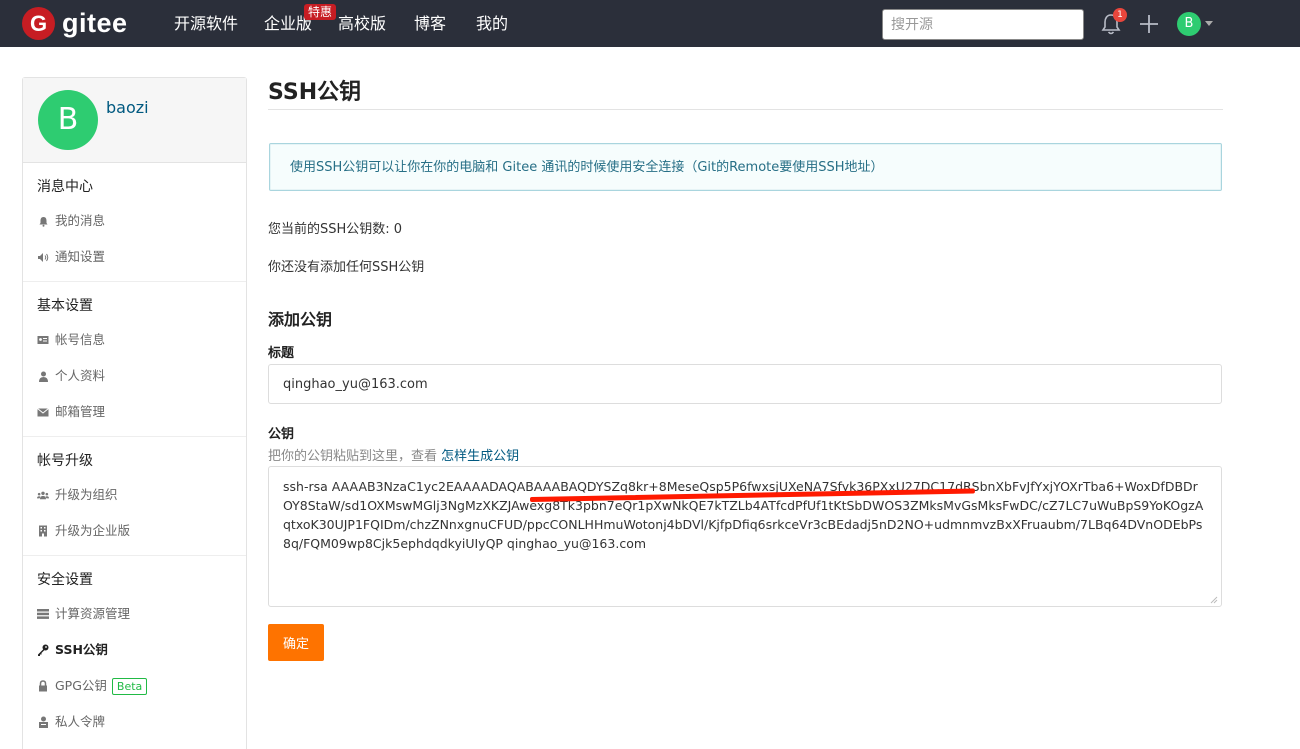 The image size is (1300, 749). What do you see at coordinates (650, 23) in the screenshot?
I see `top-navbar: G gitee 开源软件 企业版 特惠 高校版 博客 我的 1 B` at bounding box center [650, 23].